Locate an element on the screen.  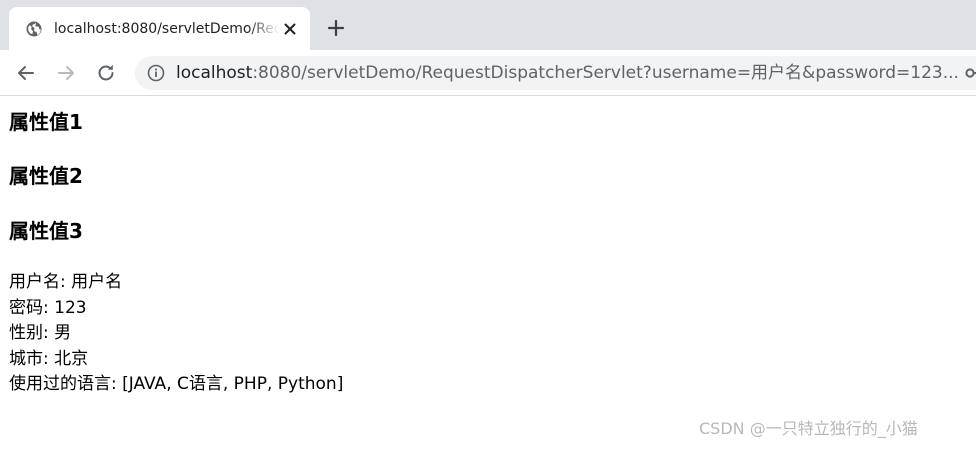
url-host: localhost is located at coordinates (214, 73).